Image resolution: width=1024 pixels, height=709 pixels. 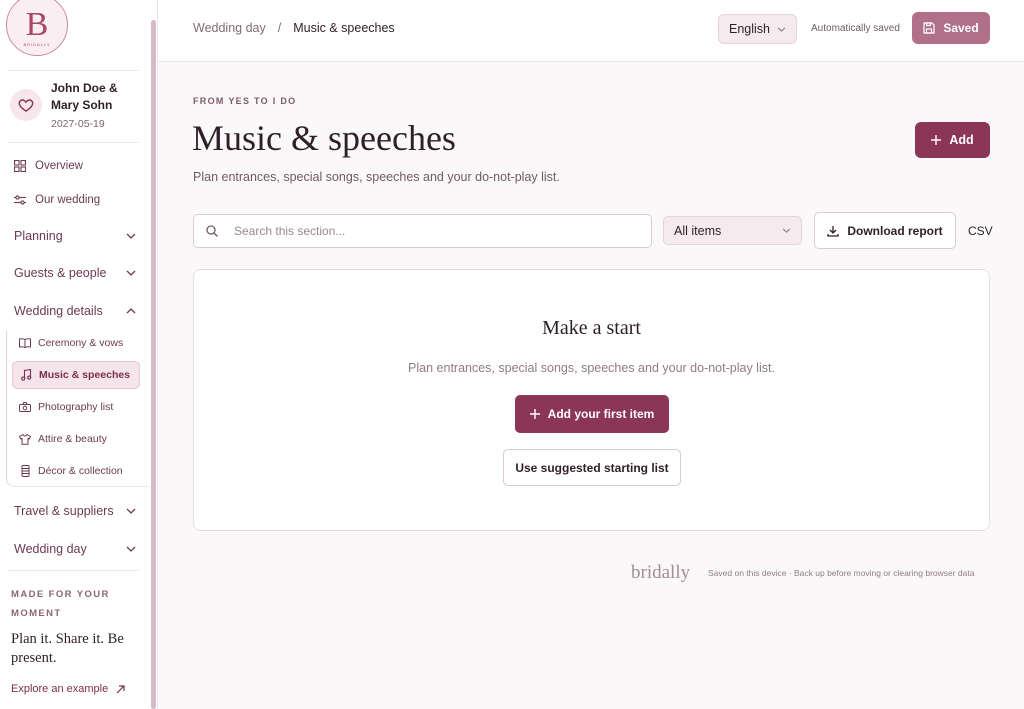 I want to click on sidebar-group-planning: Planning, so click(x=75, y=236).